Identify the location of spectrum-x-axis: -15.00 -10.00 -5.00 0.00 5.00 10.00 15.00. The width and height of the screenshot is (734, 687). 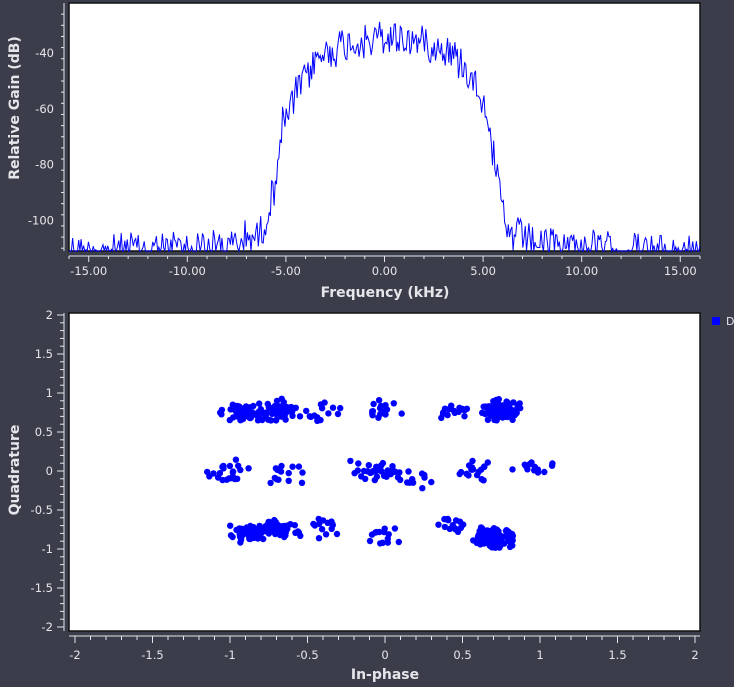
(384, 266).